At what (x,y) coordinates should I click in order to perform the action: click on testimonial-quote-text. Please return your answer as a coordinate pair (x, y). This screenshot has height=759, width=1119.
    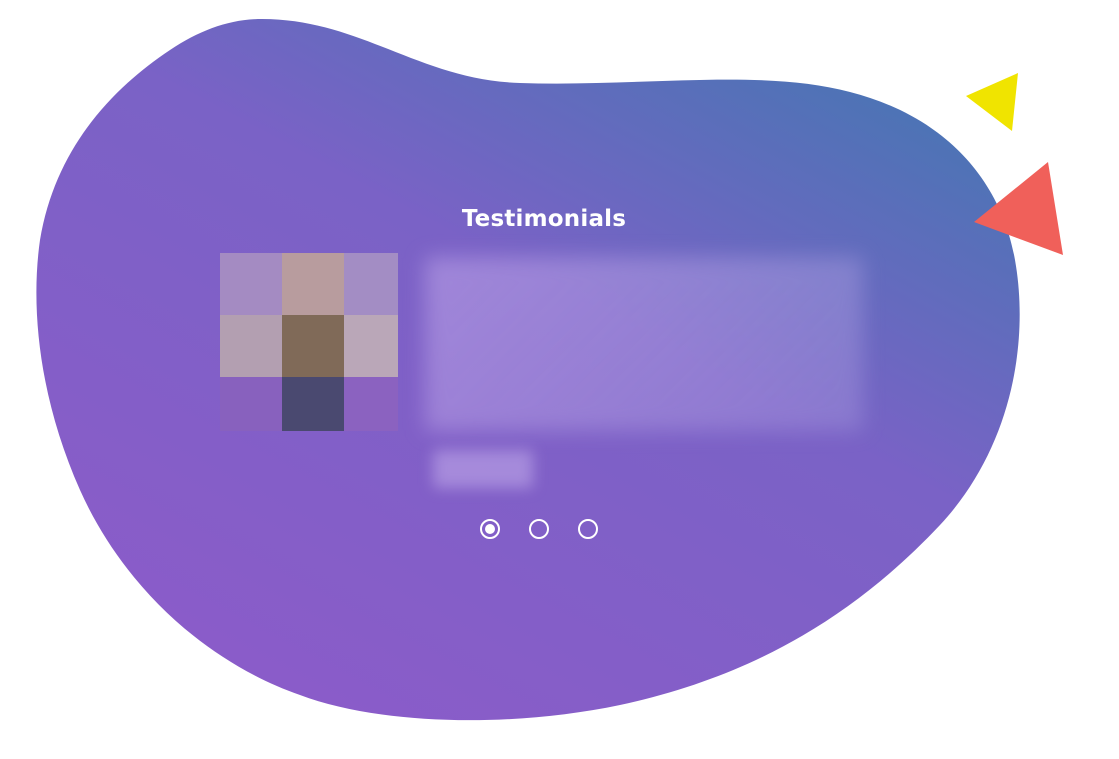
    Looking at the image, I should click on (644, 344).